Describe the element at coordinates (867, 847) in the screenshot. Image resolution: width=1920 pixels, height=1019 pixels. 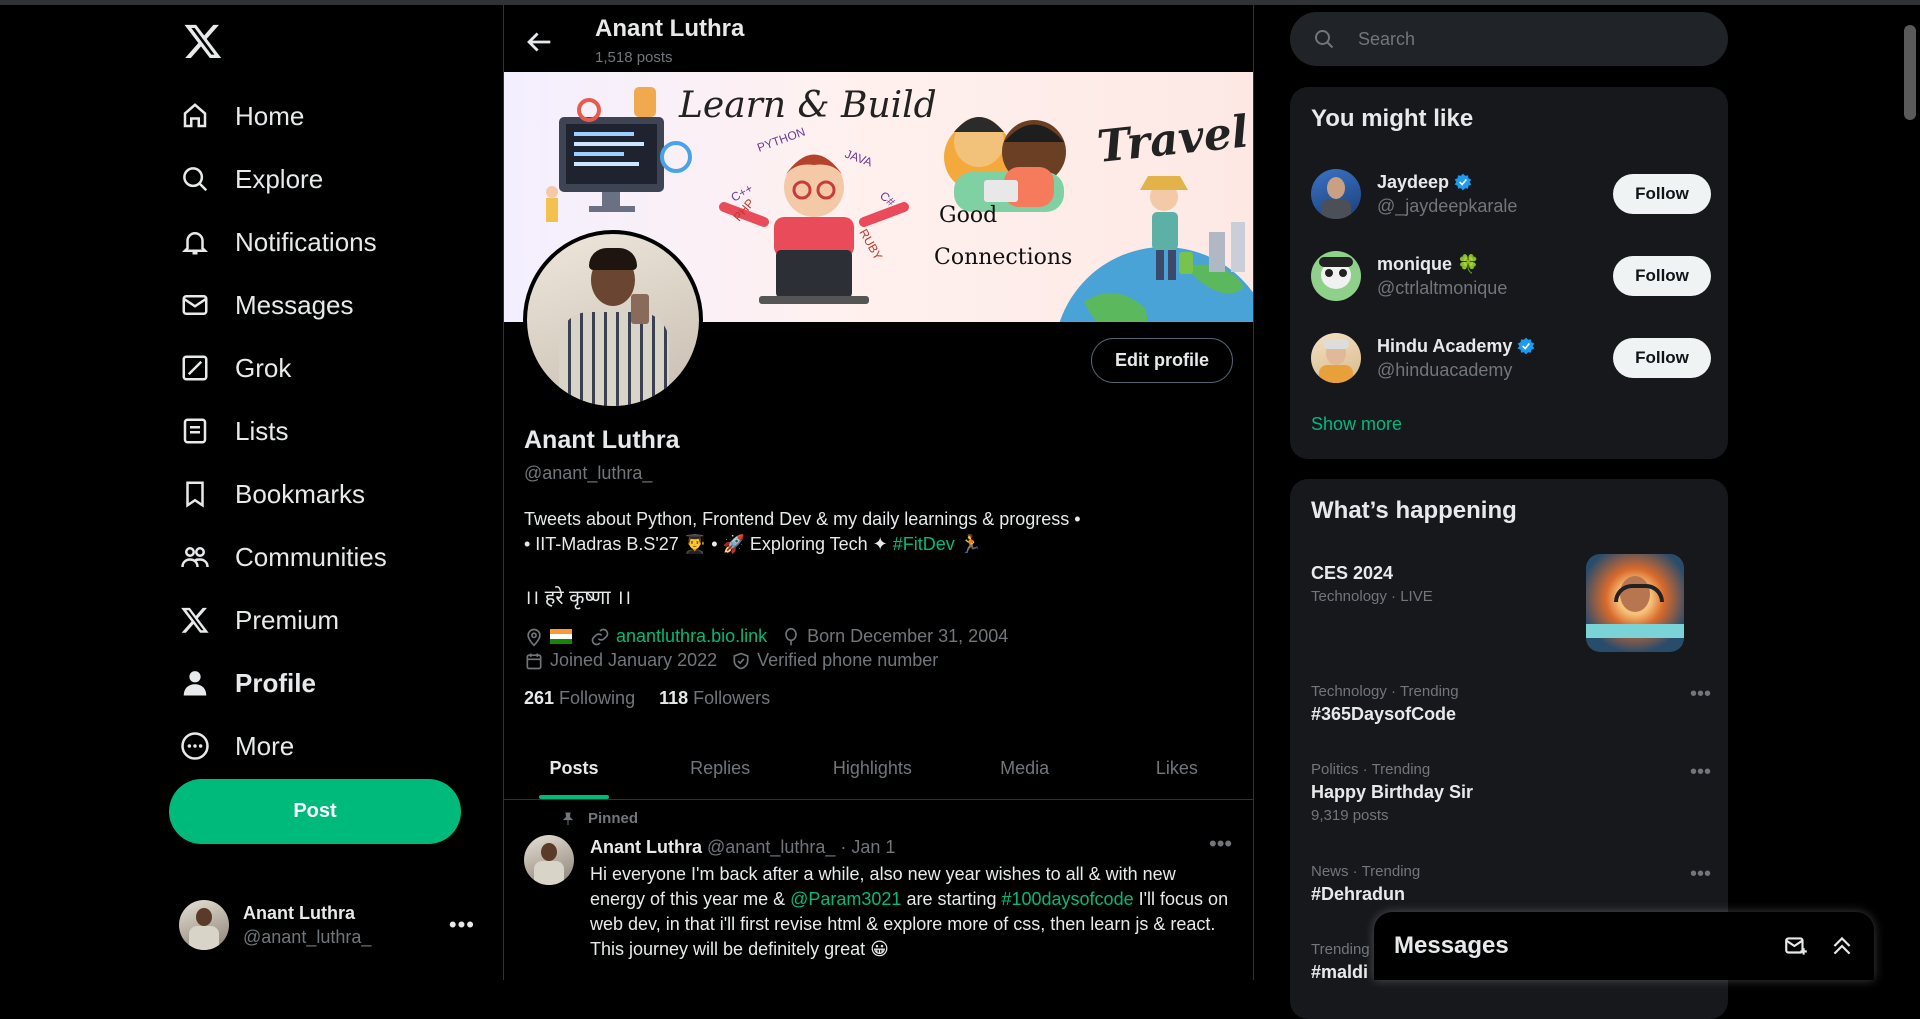
I see `tweet-date: · Jan 1` at that location.